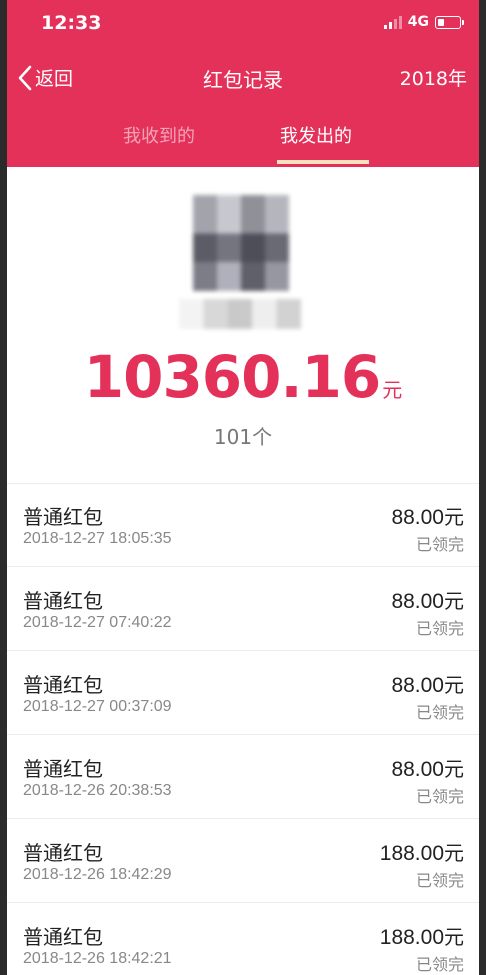  I want to click on record-row: 普通红包 2018-12-26 20:38:53 88.00元已领完, so click(243, 777).